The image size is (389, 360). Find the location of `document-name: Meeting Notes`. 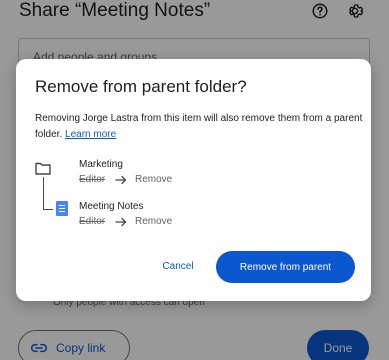

document-name: Meeting Notes is located at coordinates (111, 206).